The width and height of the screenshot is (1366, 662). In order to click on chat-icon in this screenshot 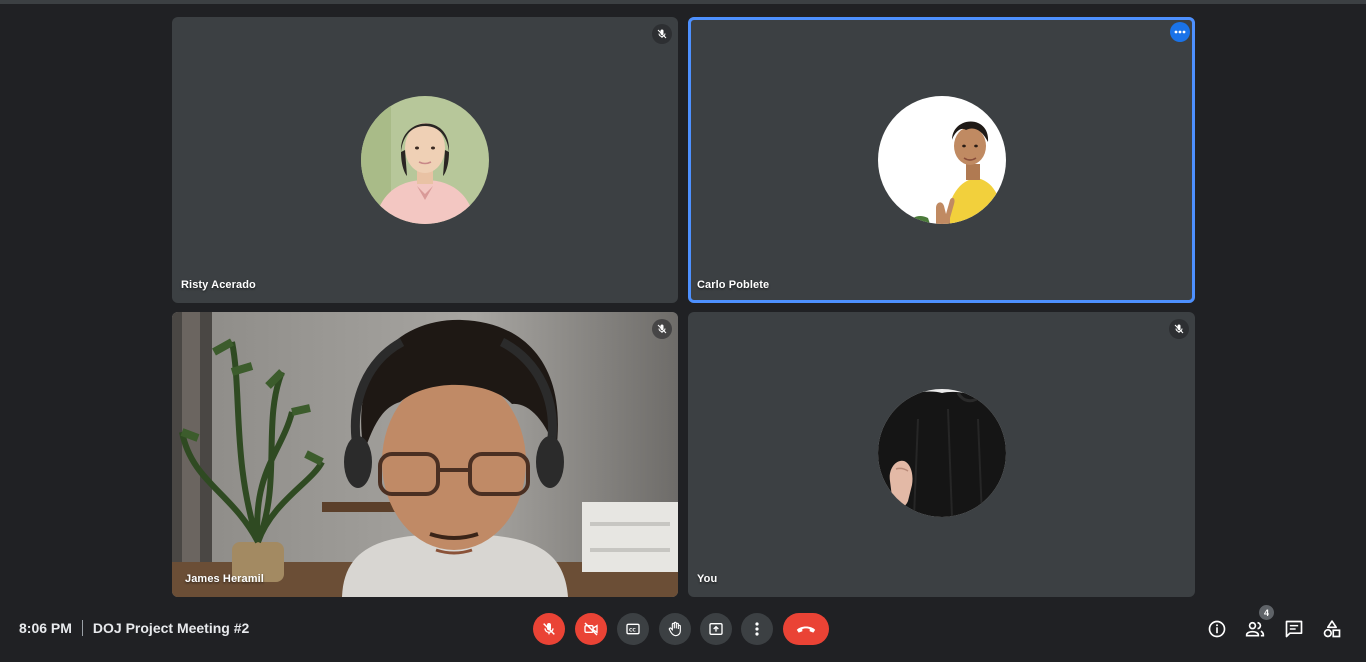, I will do `click(1294, 629)`.